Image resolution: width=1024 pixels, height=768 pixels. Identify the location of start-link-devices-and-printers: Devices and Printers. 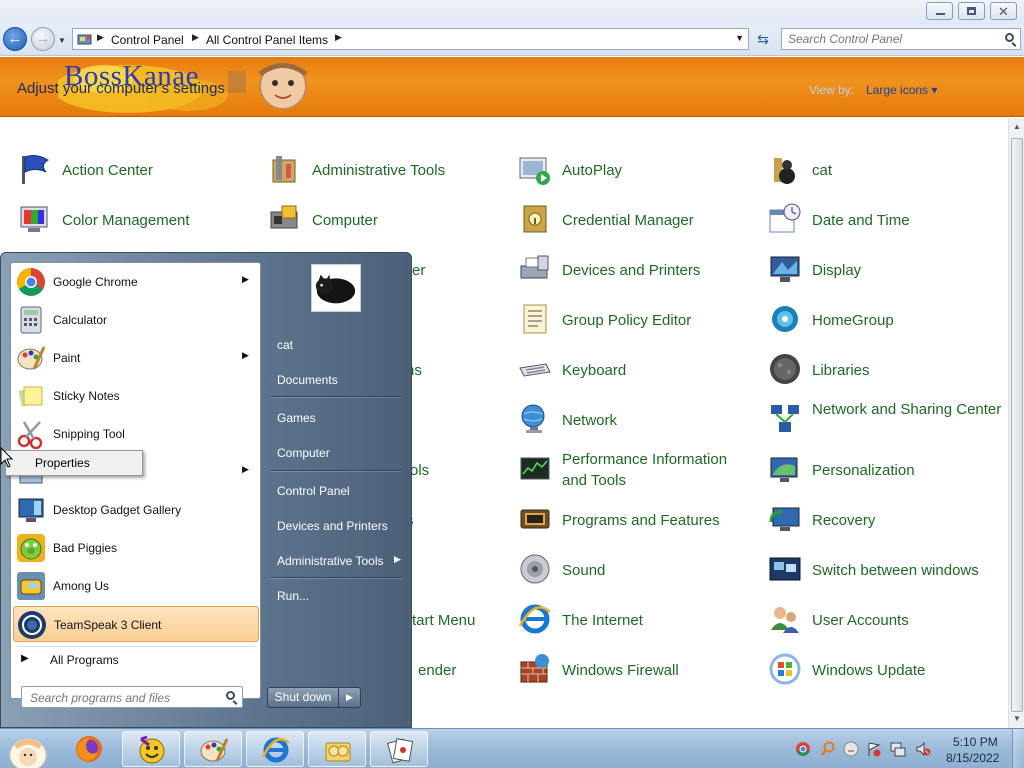
(335, 526).